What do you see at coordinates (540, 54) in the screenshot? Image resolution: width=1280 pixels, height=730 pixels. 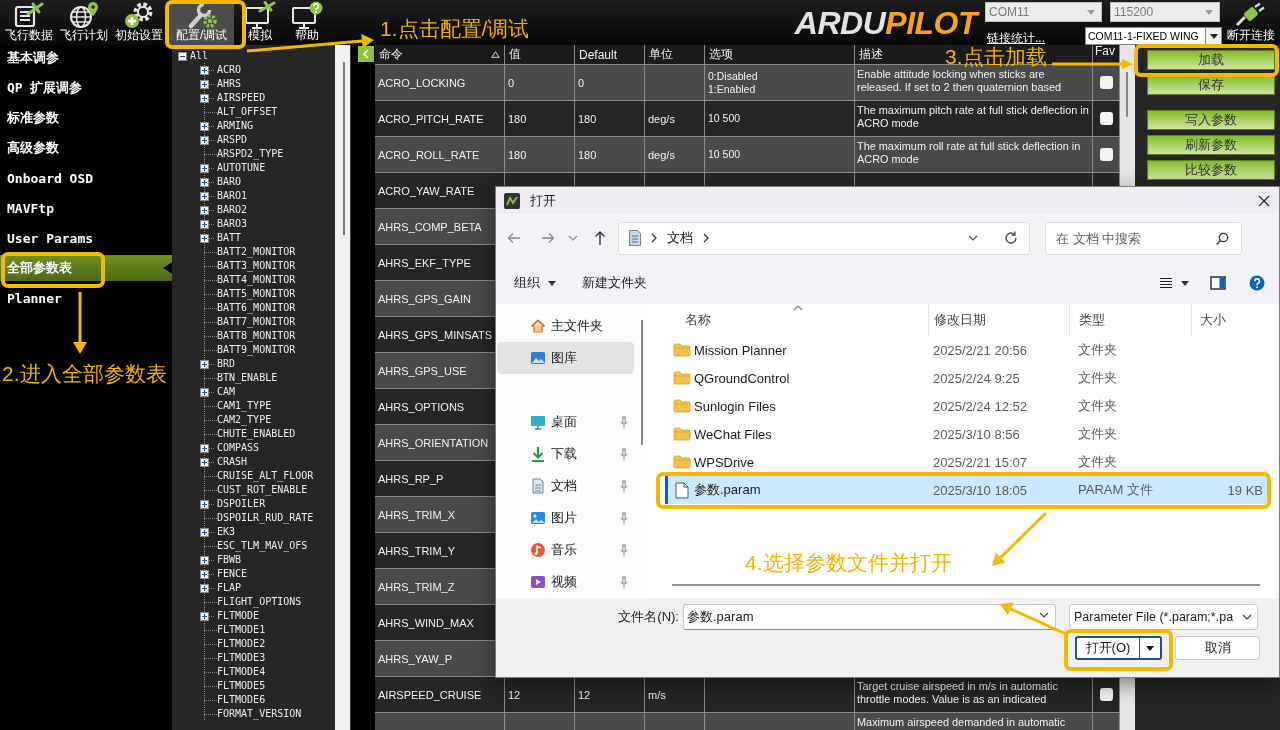 I see `column-header: 值` at bounding box center [540, 54].